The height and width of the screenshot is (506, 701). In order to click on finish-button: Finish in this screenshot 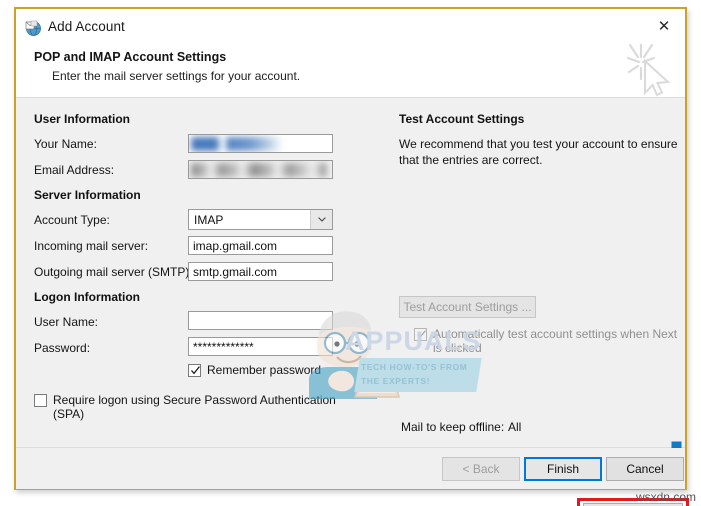, I will do `click(563, 469)`.